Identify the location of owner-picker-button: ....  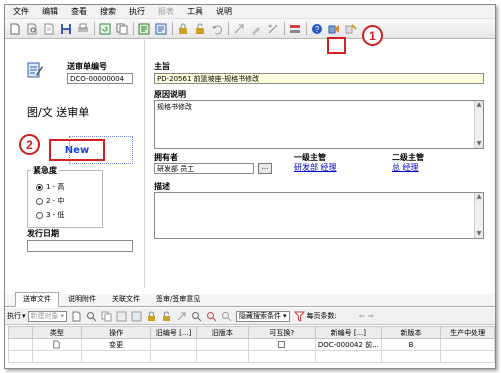
(265, 168).